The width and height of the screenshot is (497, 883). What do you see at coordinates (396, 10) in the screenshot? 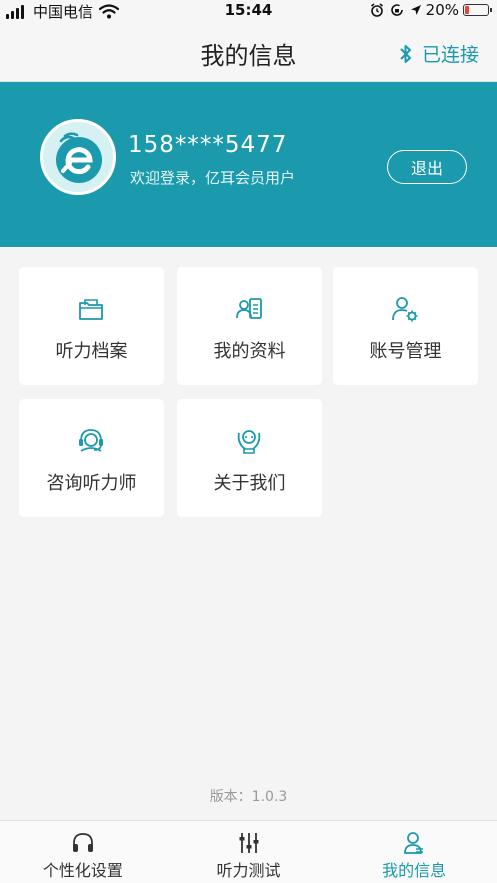
I see `rotation-lock-icon` at bounding box center [396, 10].